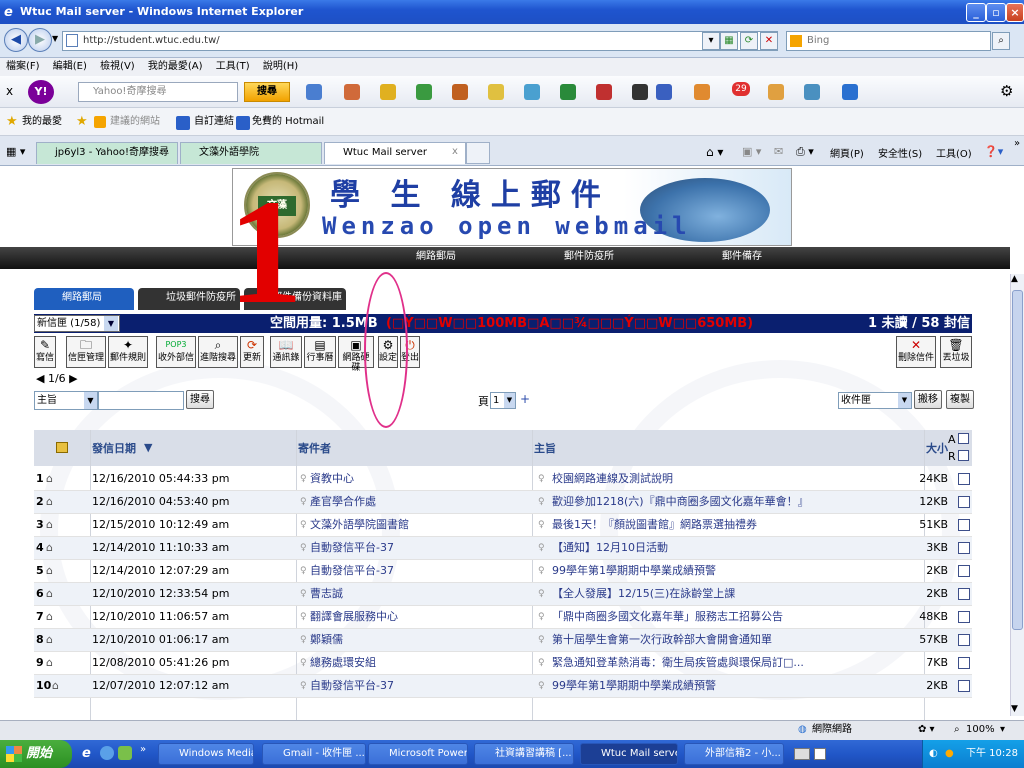 This screenshot has width=1024, height=768. I want to click on row-subject: 「鼎中商圈多國文化嘉年華」服務志工招募公告, so click(742, 617).